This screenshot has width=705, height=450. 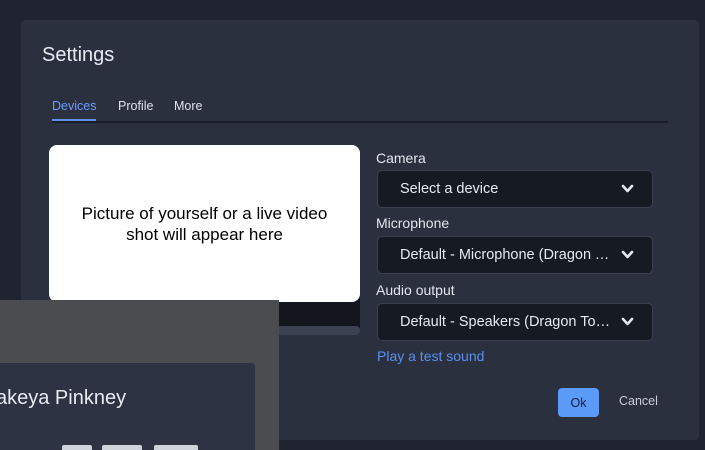 What do you see at coordinates (430, 356) in the screenshot?
I see `play-test-sound-link: Play a test sound` at bounding box center [430, 356].